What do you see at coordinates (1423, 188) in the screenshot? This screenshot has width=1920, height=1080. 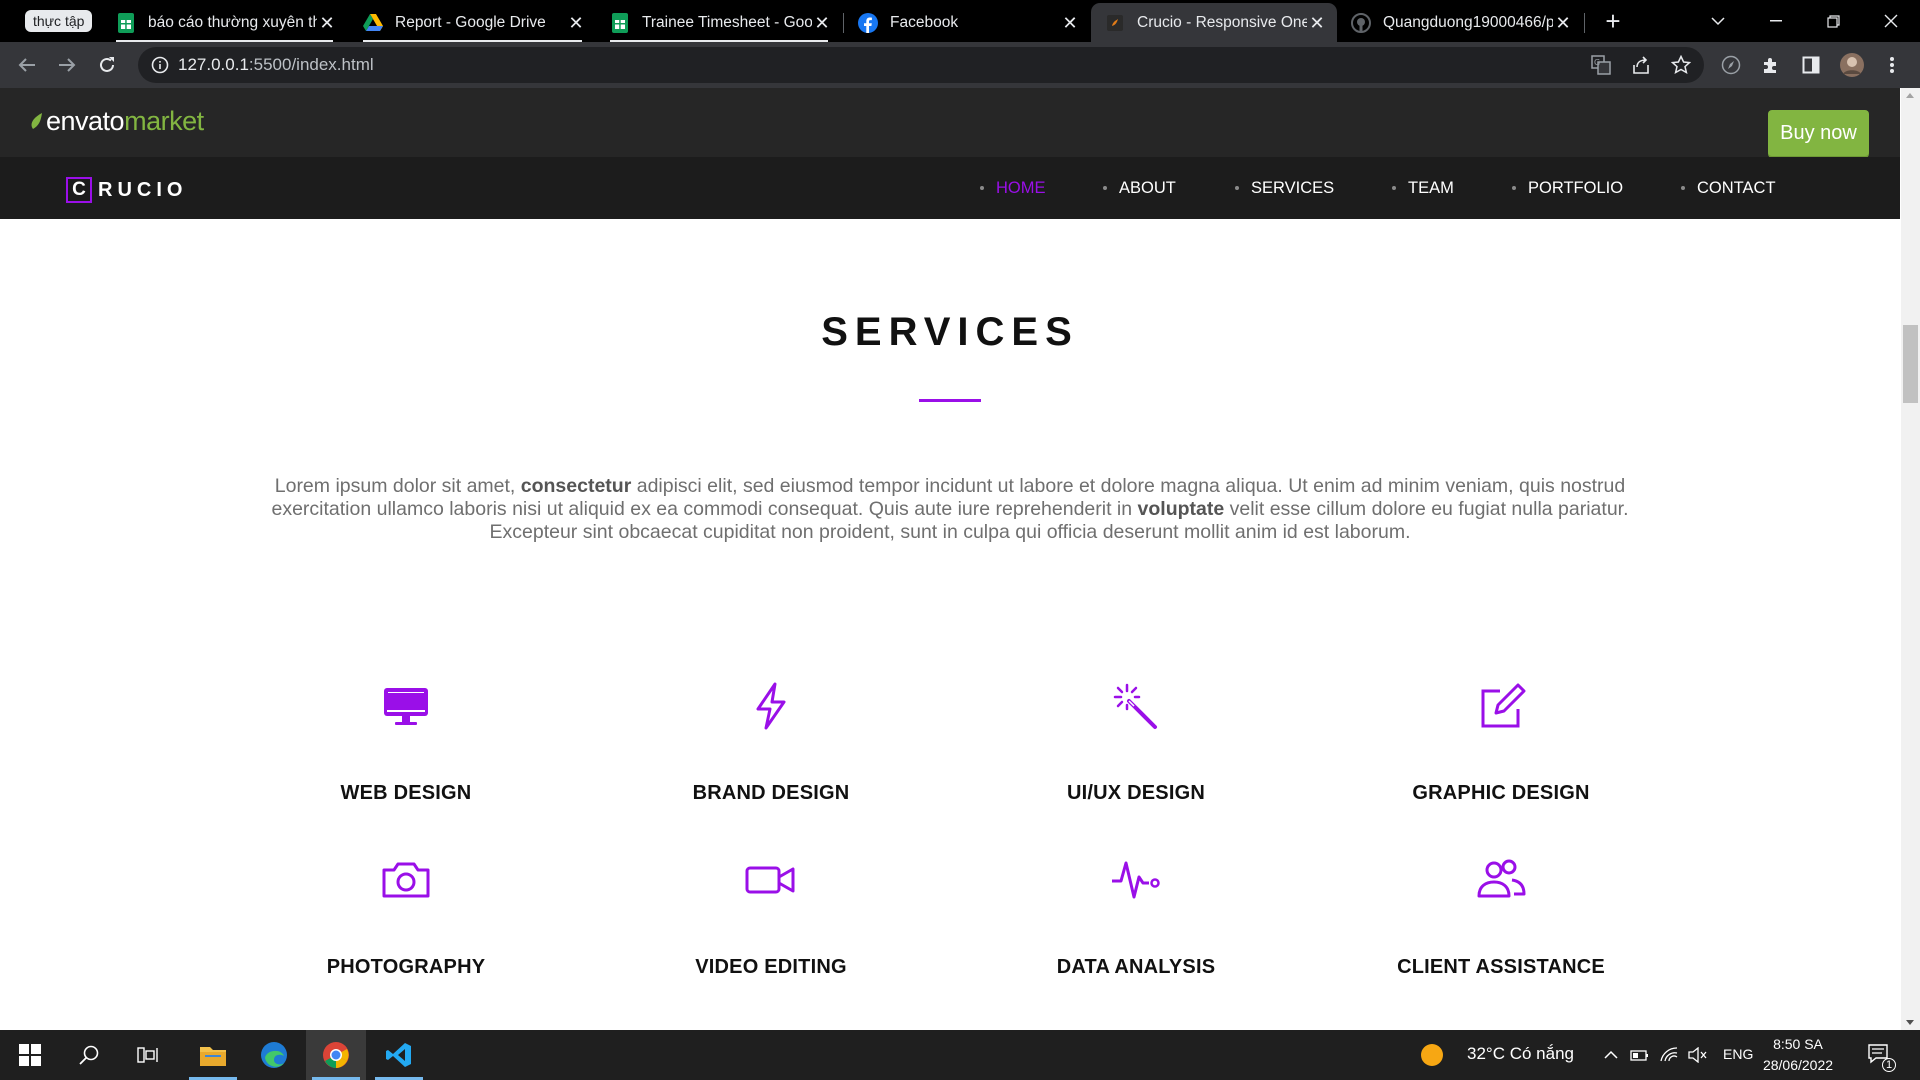 I see `nav-team: TEAM` at bounding box center [1423, 188].